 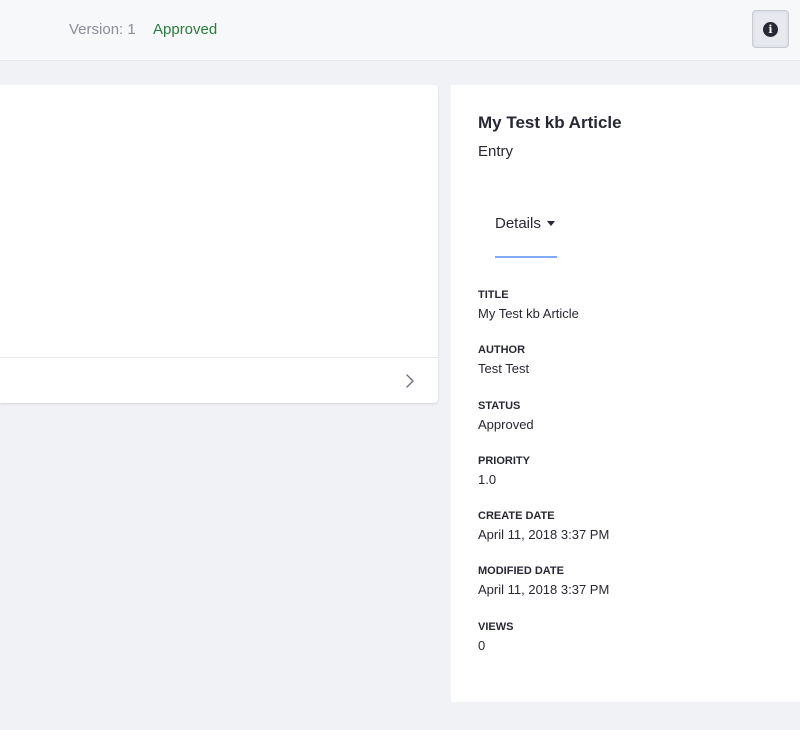 I want to click on version-label: Version: 1, so click(x=102, y=29).